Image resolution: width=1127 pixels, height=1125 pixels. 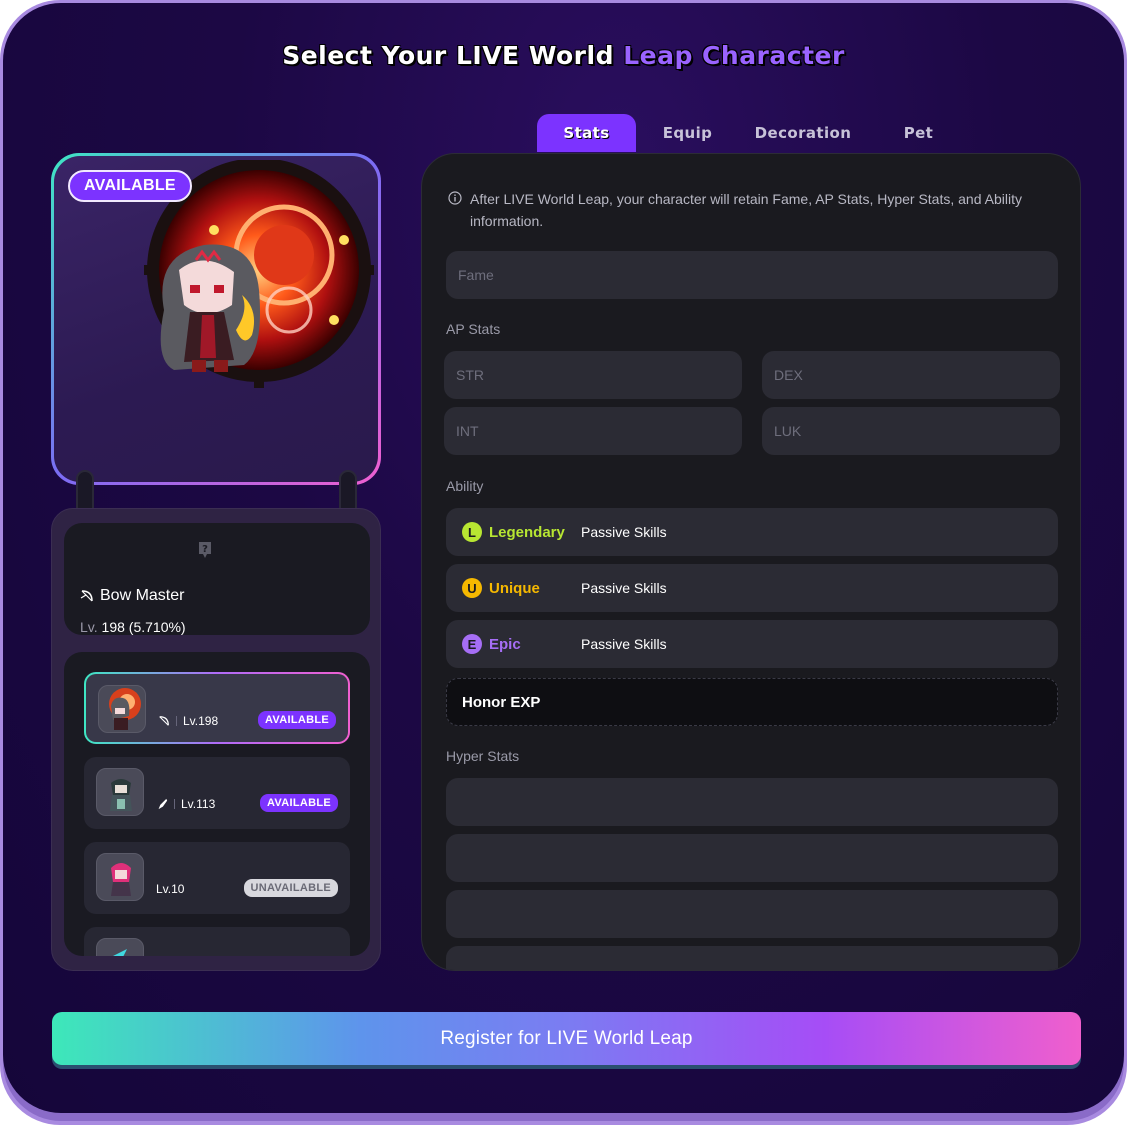 What do you see at coordinates (803, 133) in the screenshot?
I see `tab-decoration: Decoration` at bounding box center [803, 133].